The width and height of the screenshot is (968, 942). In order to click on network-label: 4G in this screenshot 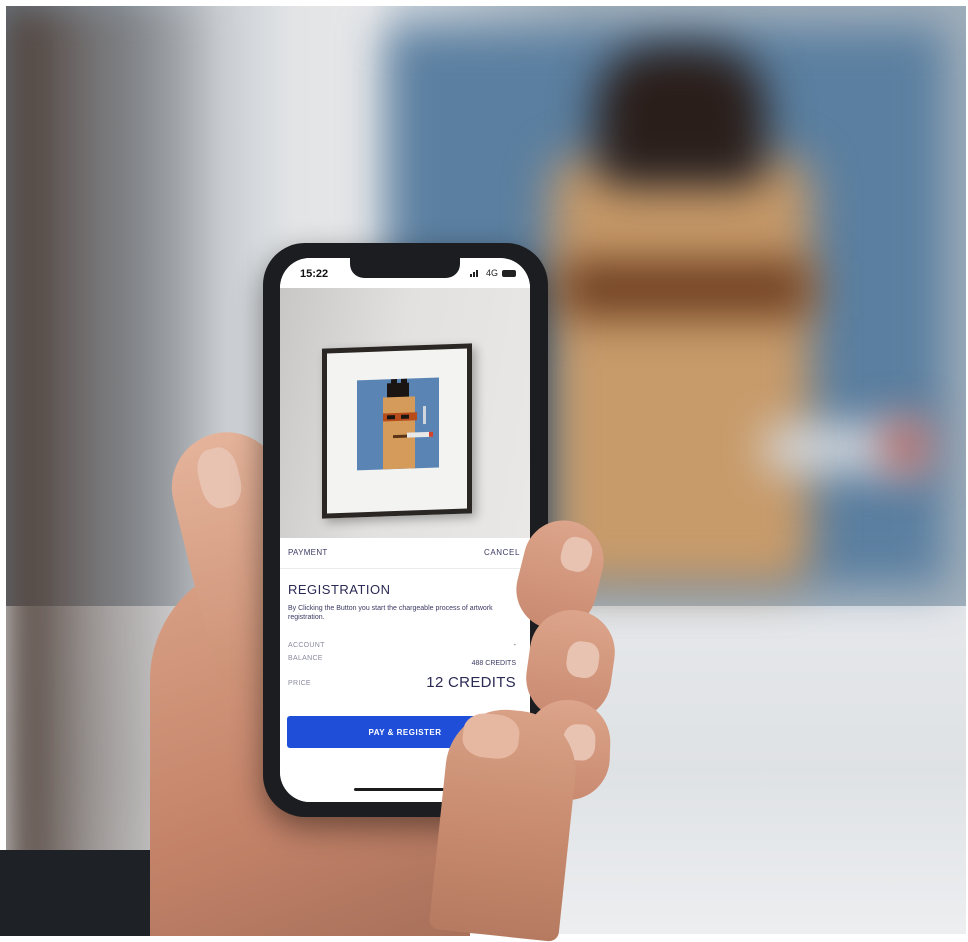, I will do `click(491, 273)`.